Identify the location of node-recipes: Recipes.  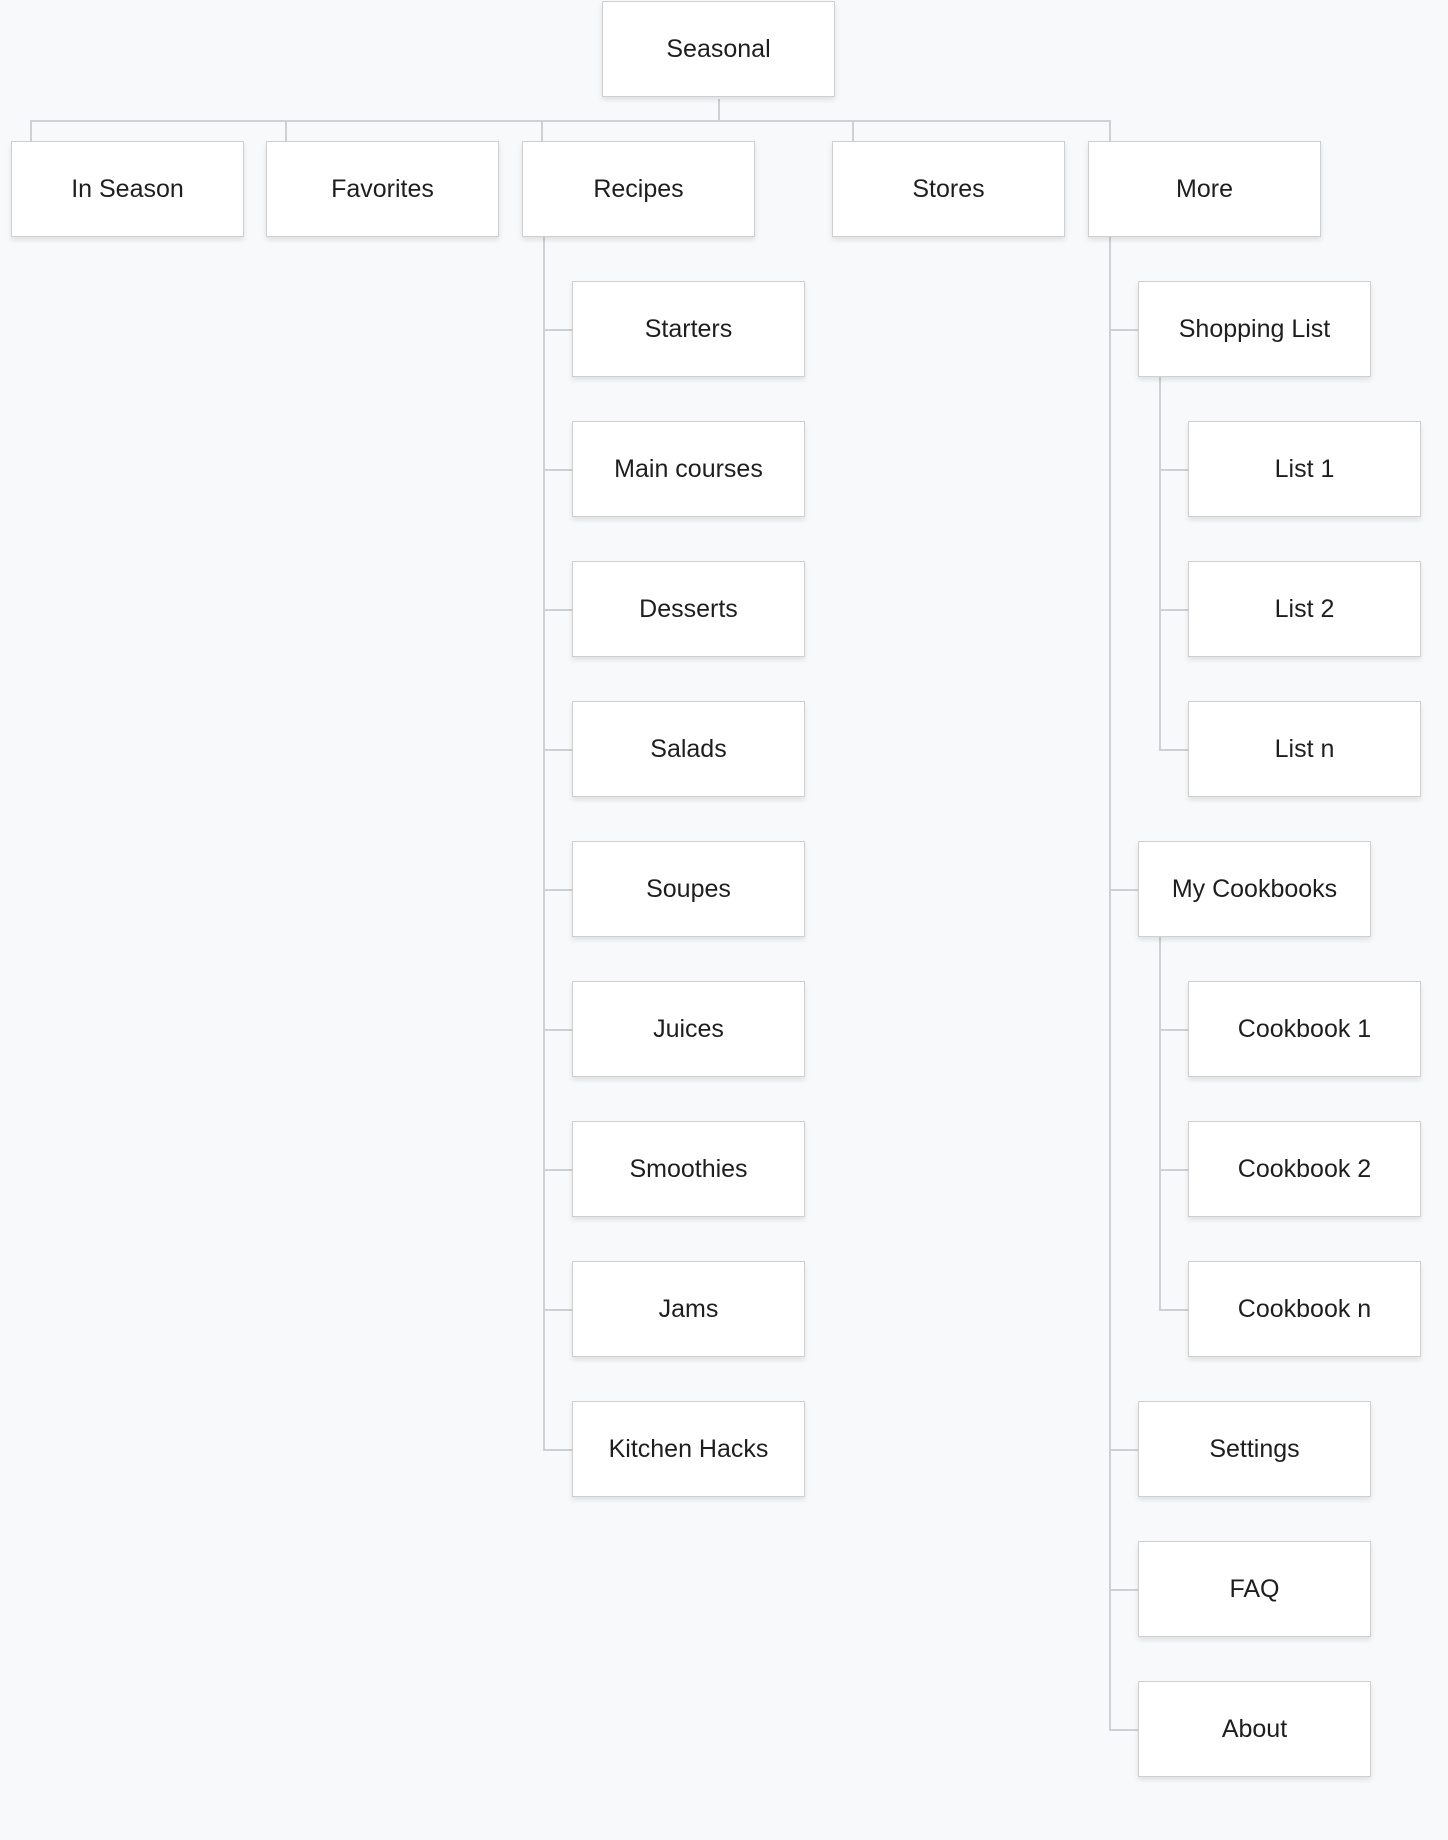
(638, 189).